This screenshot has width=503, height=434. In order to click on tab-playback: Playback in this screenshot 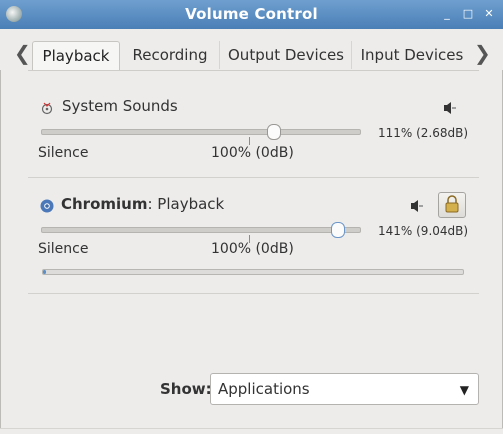, I will do `click(76, 55)`.